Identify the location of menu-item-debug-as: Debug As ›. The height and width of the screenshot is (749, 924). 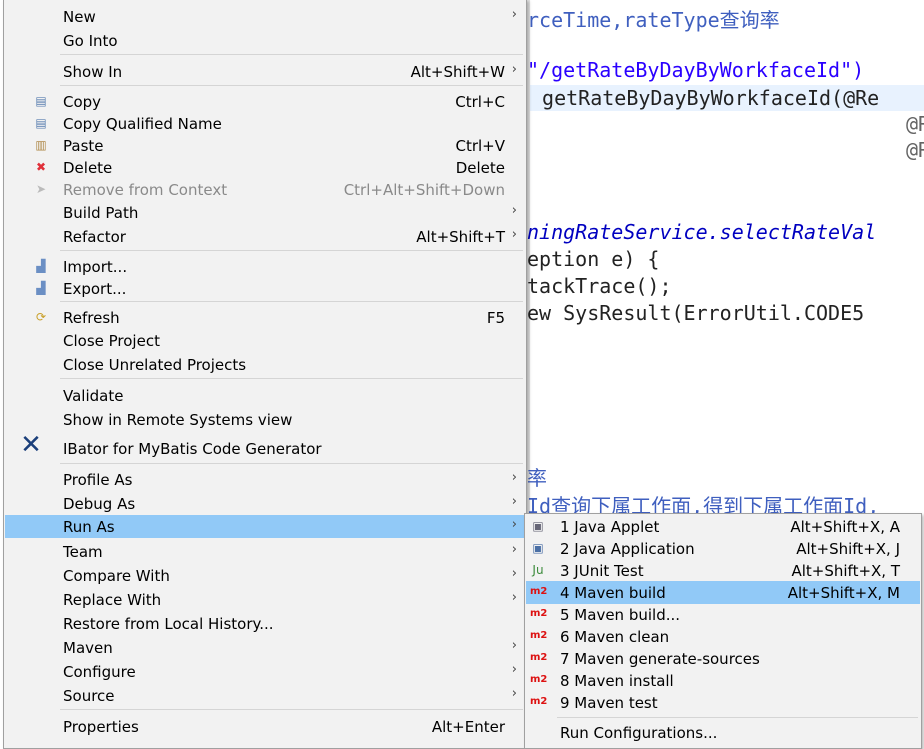
(265, 503).